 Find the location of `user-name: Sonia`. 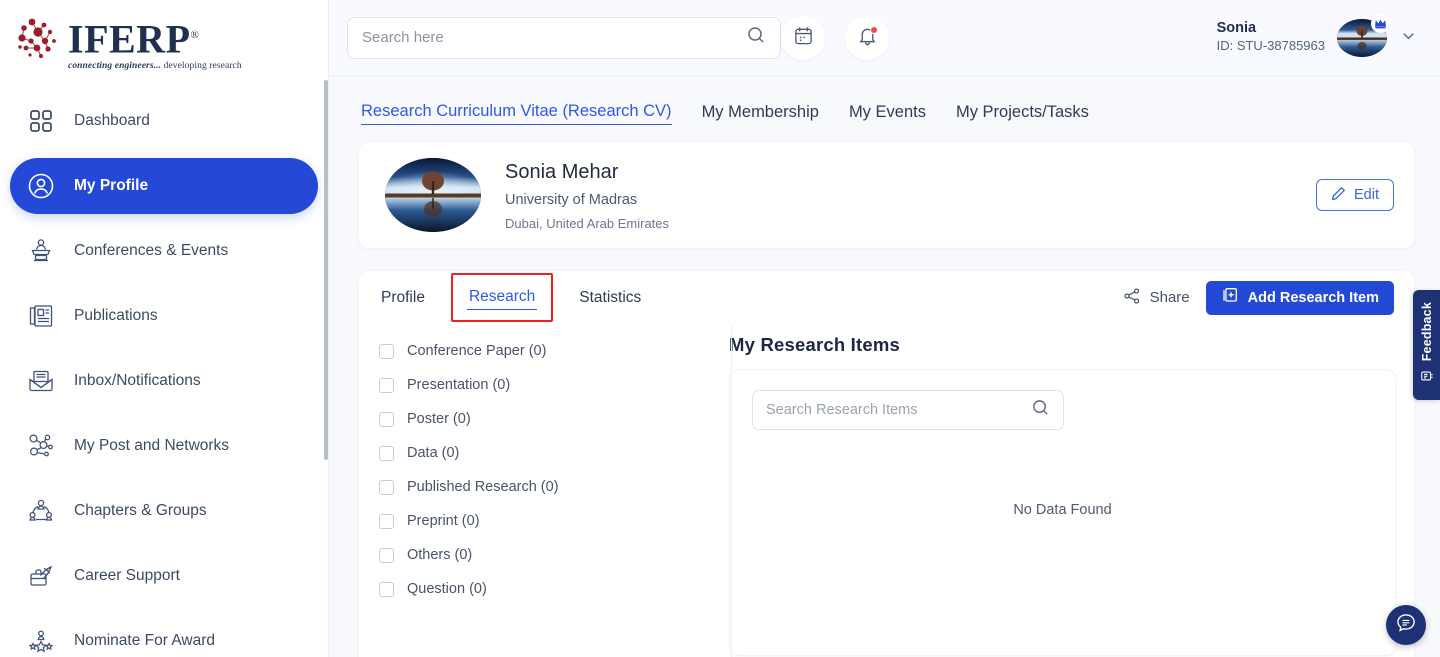

user-name: Sonia is located at coordinates (1236, 28).